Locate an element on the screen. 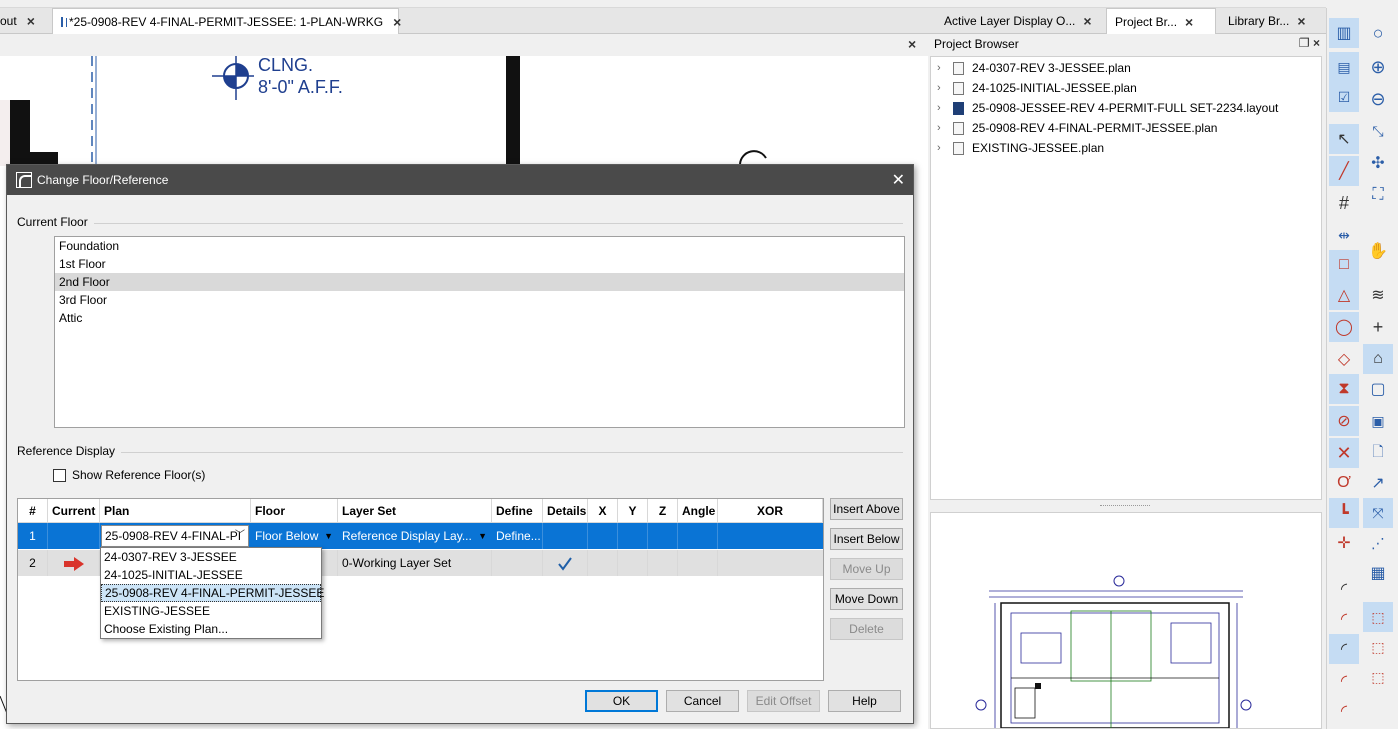 This screenshot has width=1398, height=729. details-cell is located at coordinates (565, 563).